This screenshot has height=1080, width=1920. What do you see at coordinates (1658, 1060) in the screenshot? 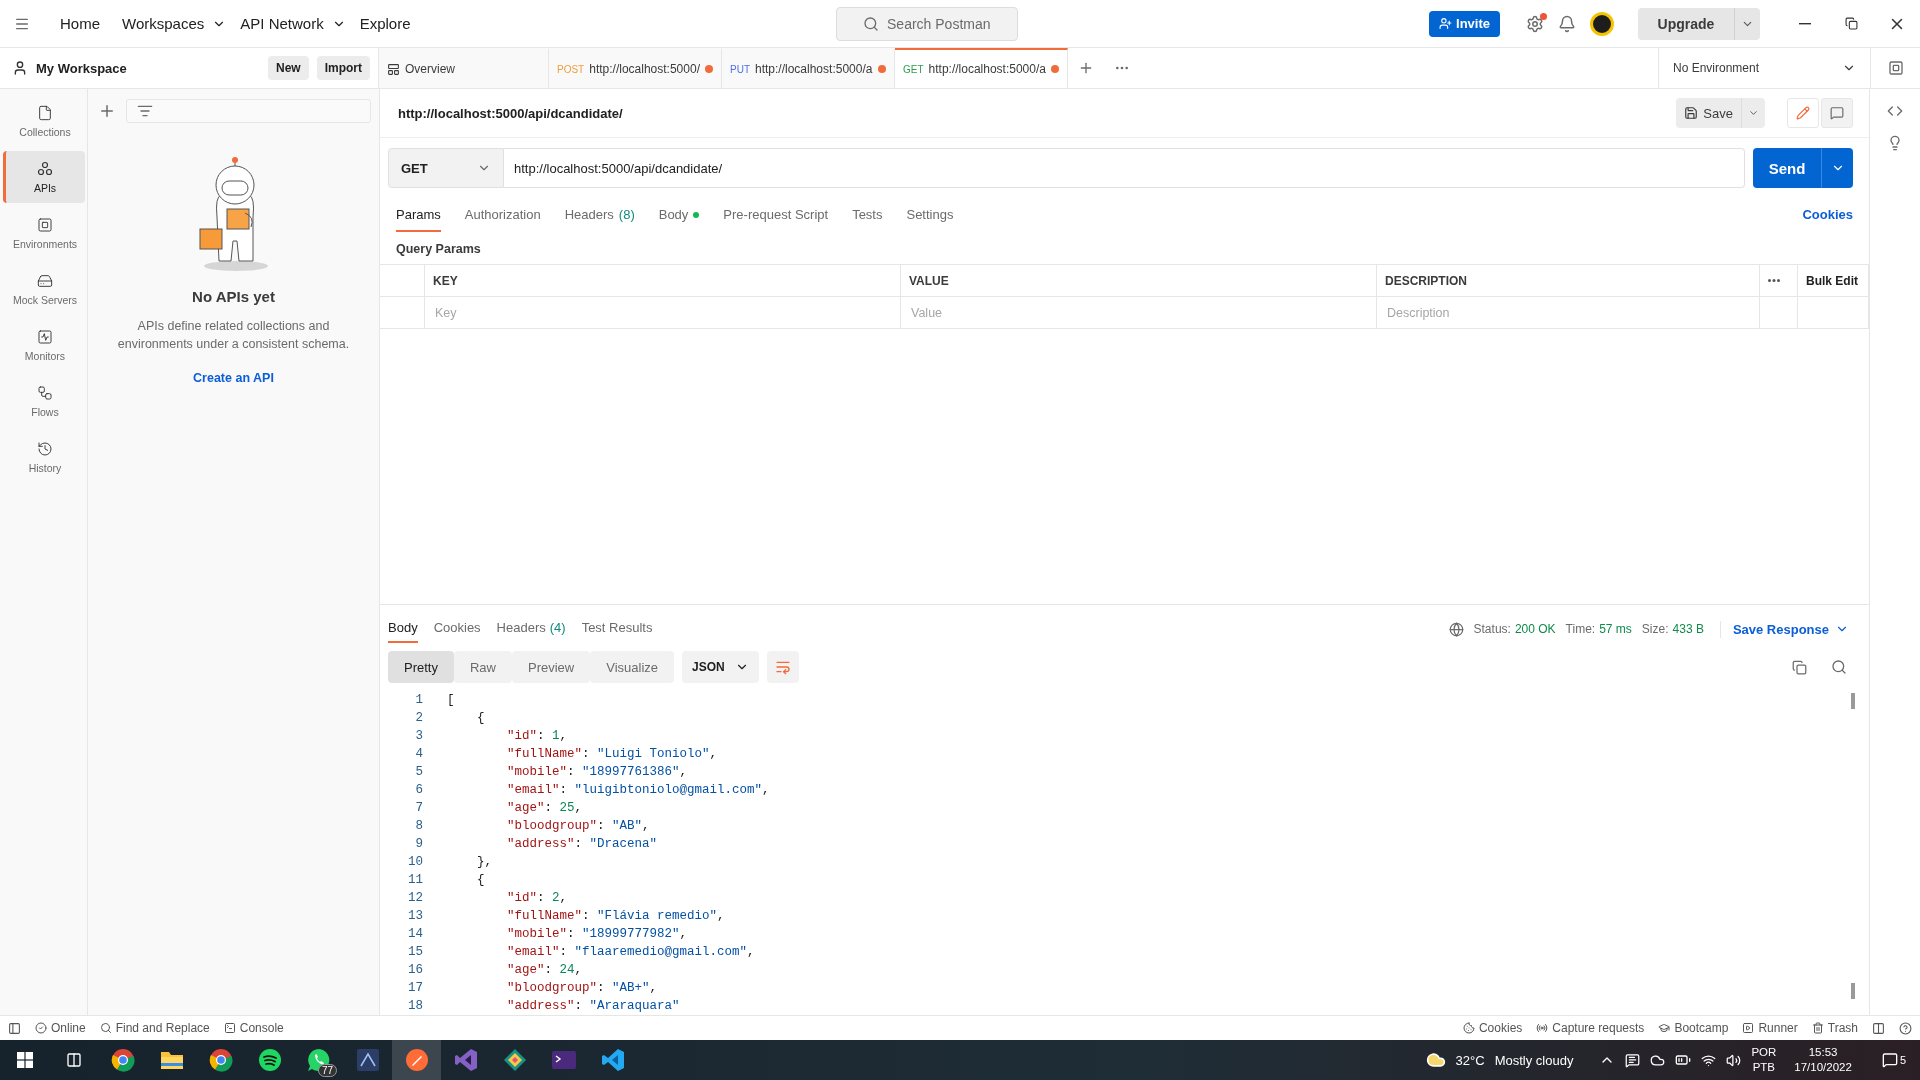
I see `cloud-icon` at bounding box center [1658, 1060].